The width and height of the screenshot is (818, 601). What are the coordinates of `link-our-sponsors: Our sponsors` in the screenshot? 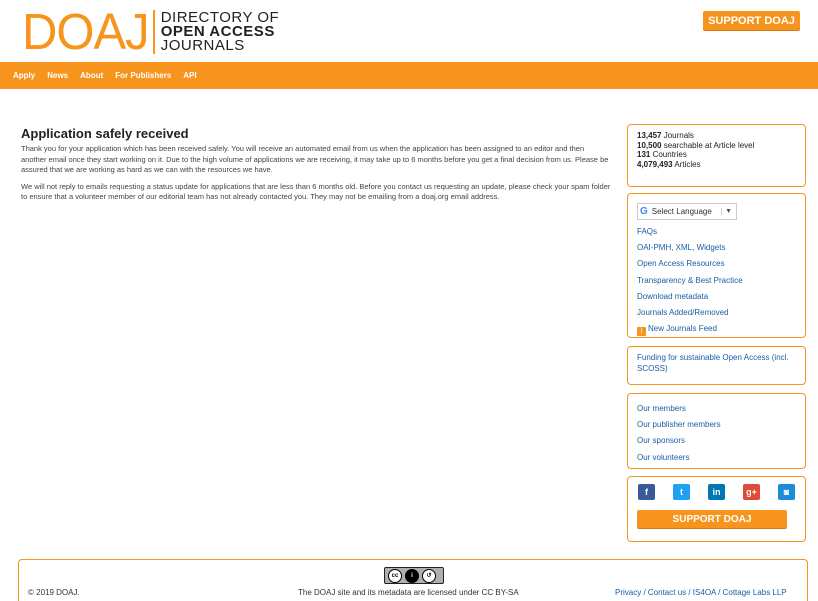 It's located at (716, 441).